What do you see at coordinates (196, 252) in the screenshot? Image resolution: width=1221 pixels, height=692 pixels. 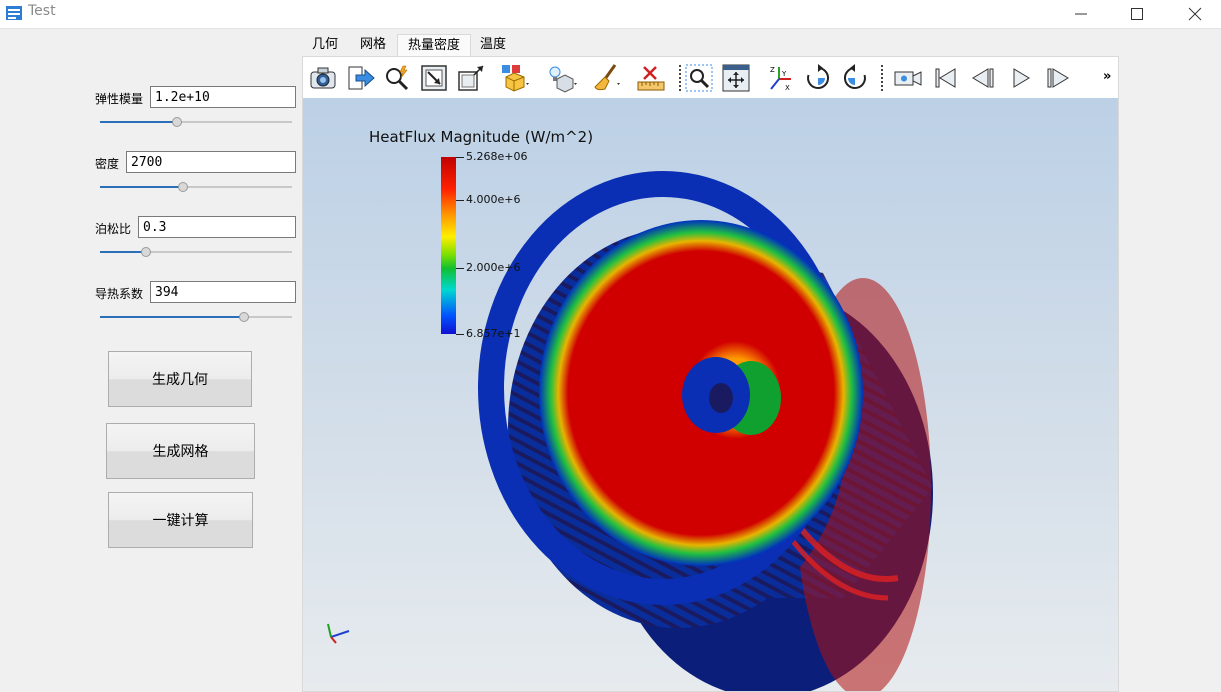 I see `poisson-ratio-slider` at bounding box center [196, 252].